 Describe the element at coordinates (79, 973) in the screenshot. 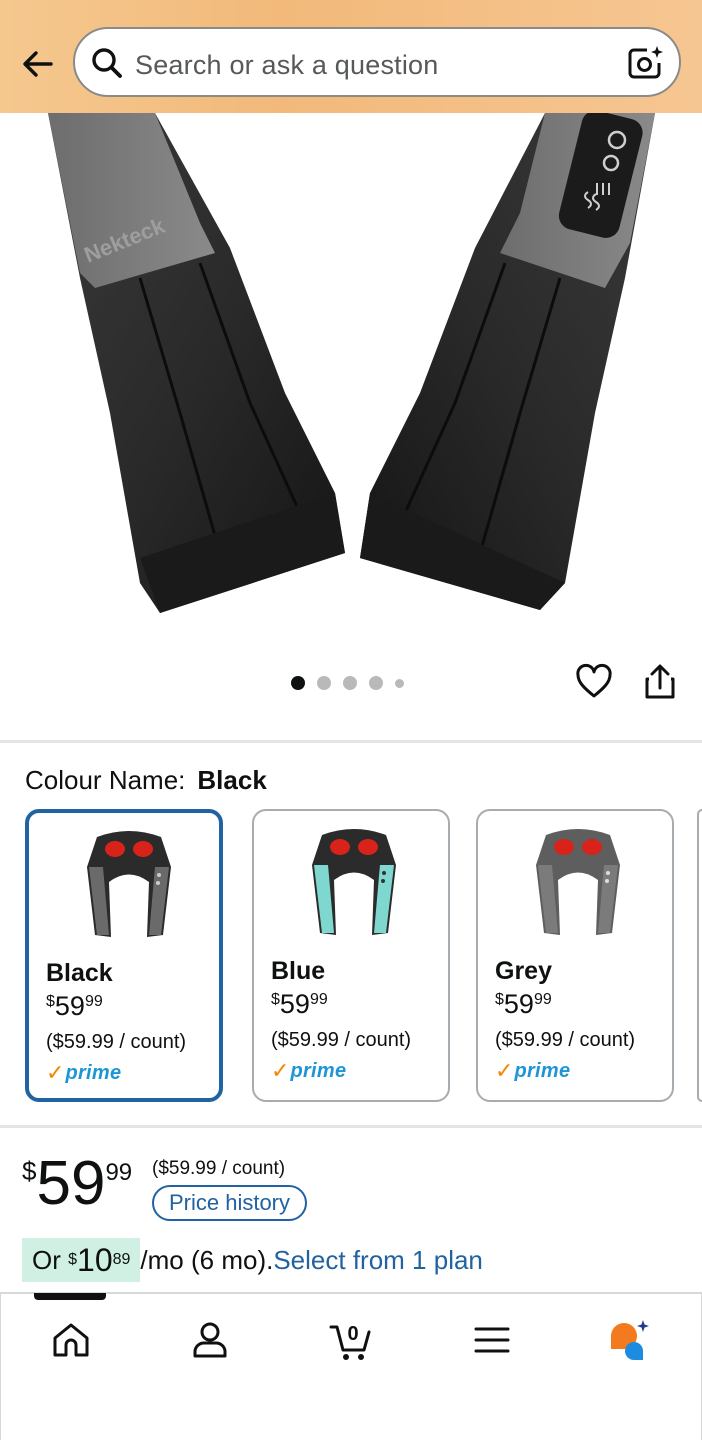

I see `option-name: Black` at that location.